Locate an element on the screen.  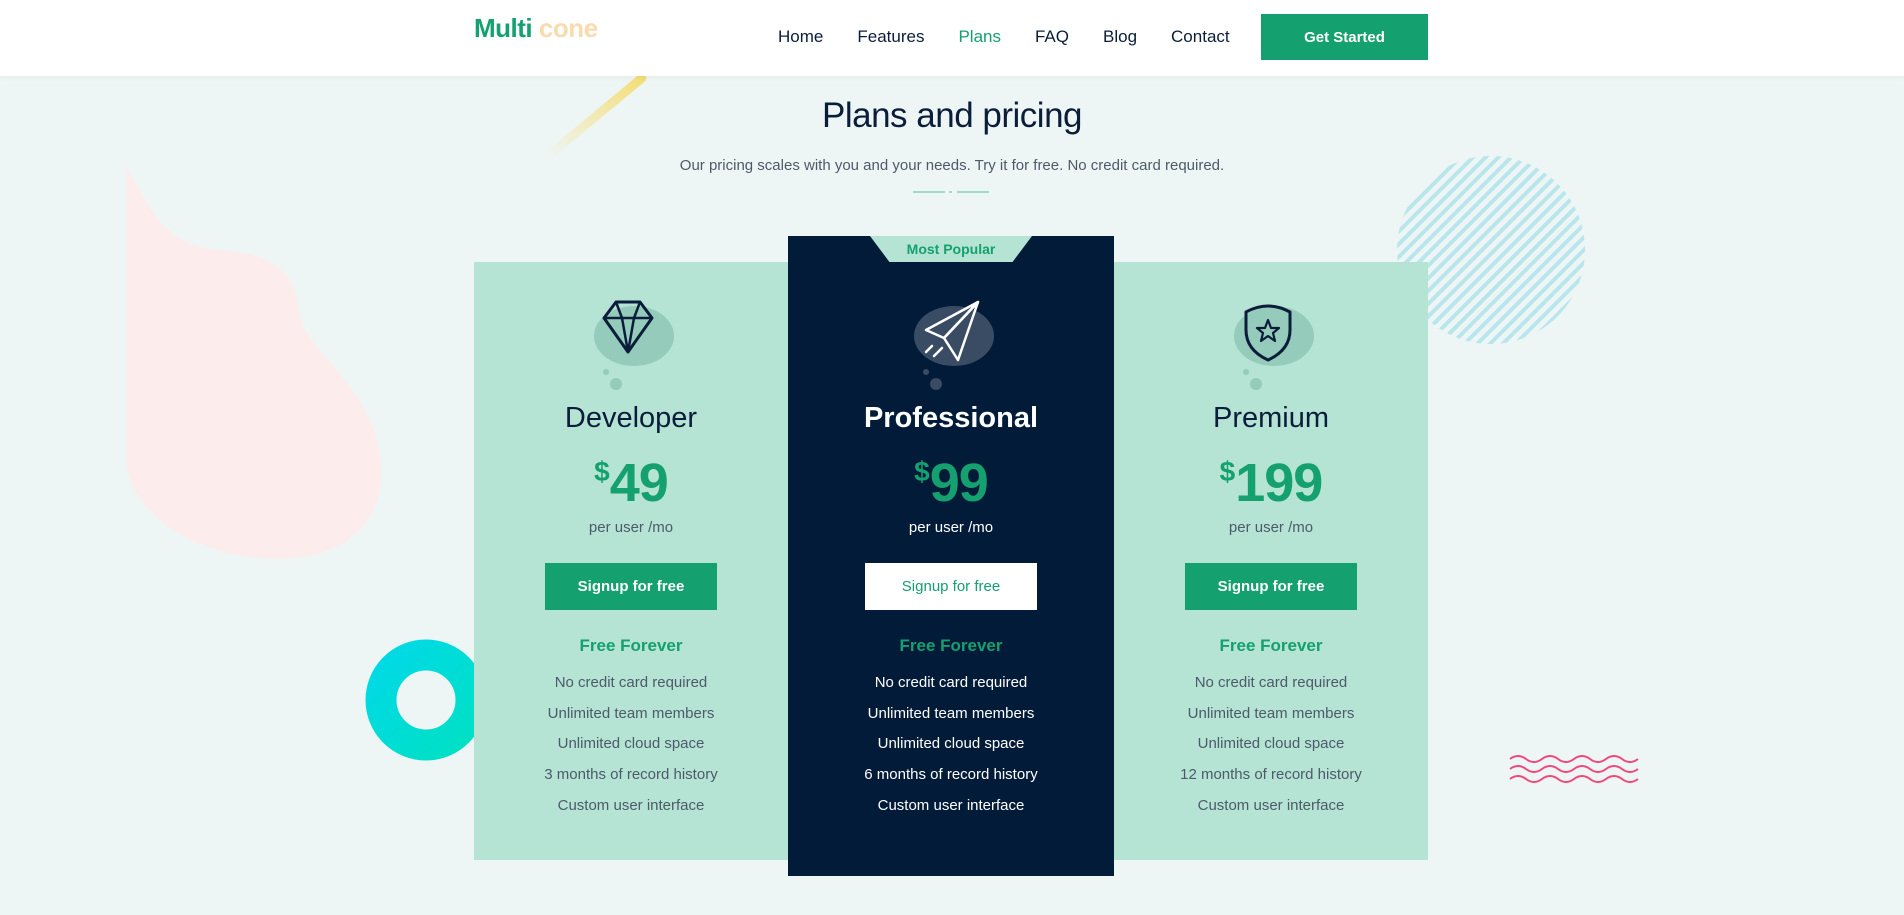
nav-plans: Plans is located at coordinates (979, 37).